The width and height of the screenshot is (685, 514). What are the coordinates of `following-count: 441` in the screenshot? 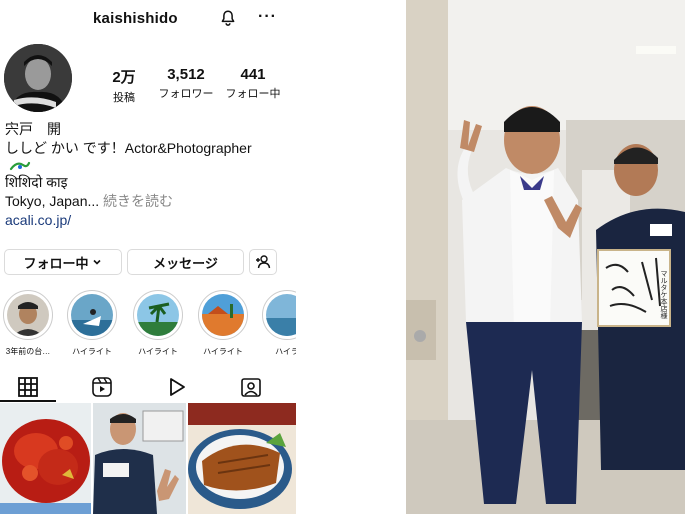 It's located at (253, 74).